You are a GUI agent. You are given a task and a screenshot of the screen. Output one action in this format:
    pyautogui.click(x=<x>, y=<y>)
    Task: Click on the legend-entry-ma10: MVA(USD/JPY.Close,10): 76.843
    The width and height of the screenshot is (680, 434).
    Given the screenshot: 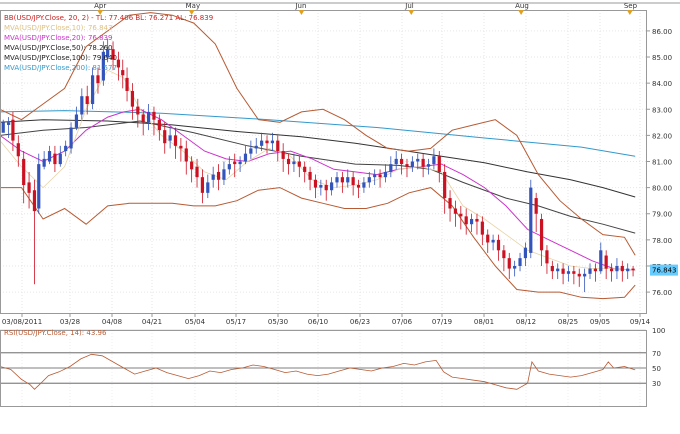 What is the action you would take?
    pyautogui.click(x=58, y=28)
    